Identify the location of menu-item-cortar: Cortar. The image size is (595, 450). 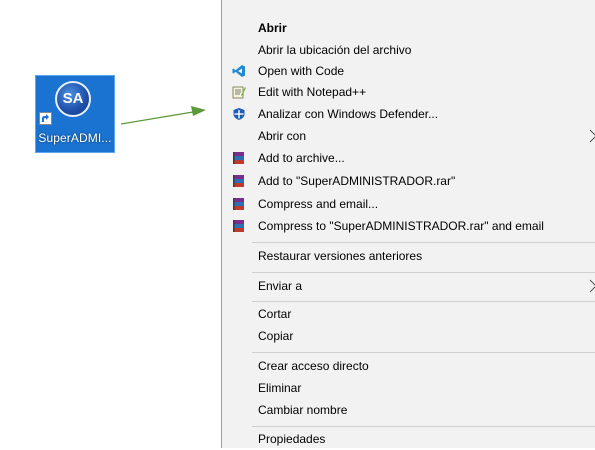
(408, 314).